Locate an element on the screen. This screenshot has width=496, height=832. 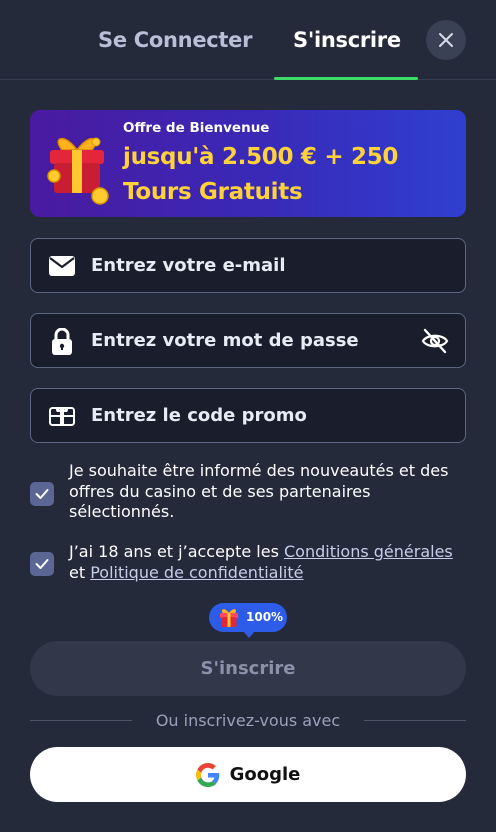
terms-conditions-link: Conditions générales is located at coordinates (368, 551).